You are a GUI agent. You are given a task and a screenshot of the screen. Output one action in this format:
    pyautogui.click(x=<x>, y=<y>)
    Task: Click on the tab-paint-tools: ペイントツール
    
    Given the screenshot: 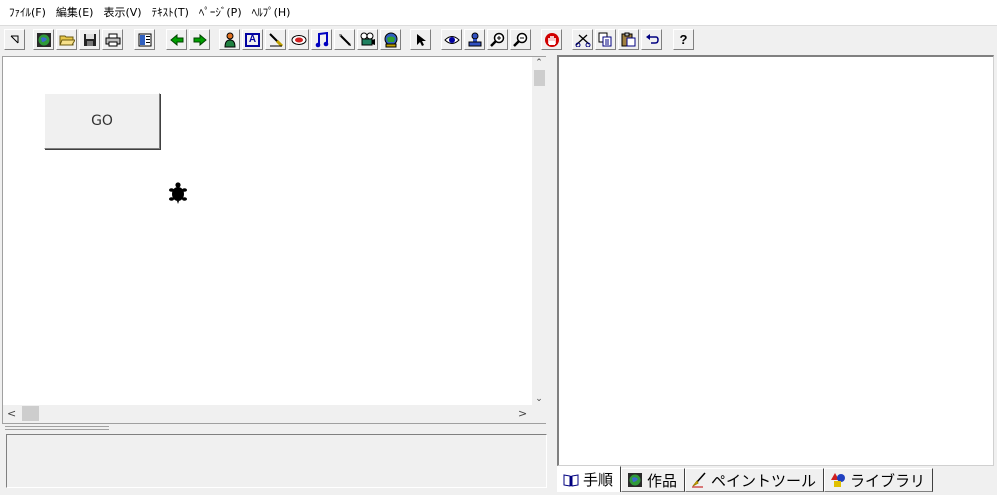 What is the action you would take?
    pyautogui.click(x=755, y=480)
    